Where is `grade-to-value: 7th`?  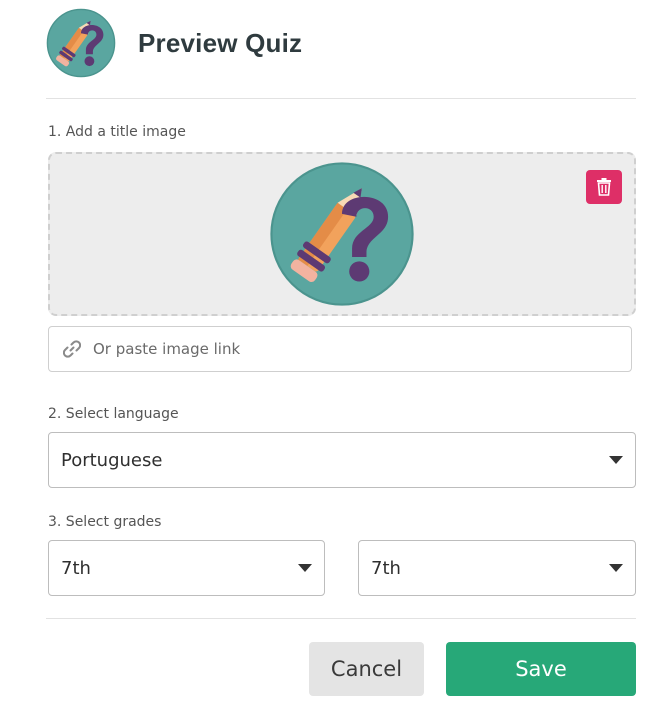
grade-to-value: 7th is located at coordinates (386, 568).